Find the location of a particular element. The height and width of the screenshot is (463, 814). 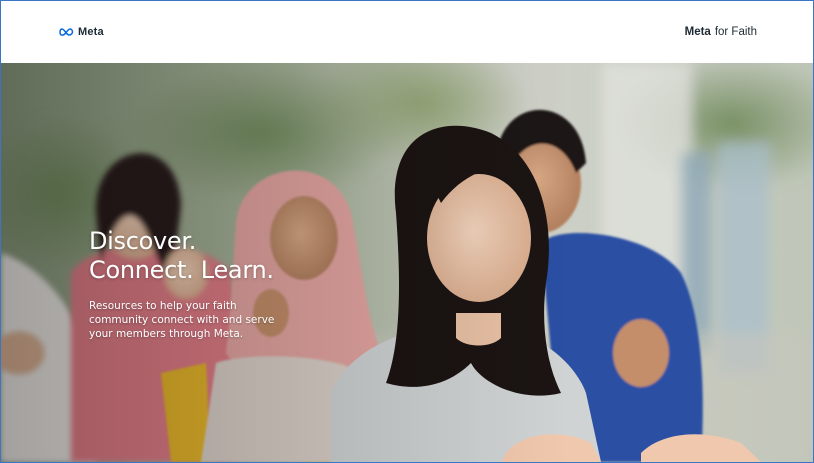

meta-logo-link: Meta is located at coordinates (81, 32).